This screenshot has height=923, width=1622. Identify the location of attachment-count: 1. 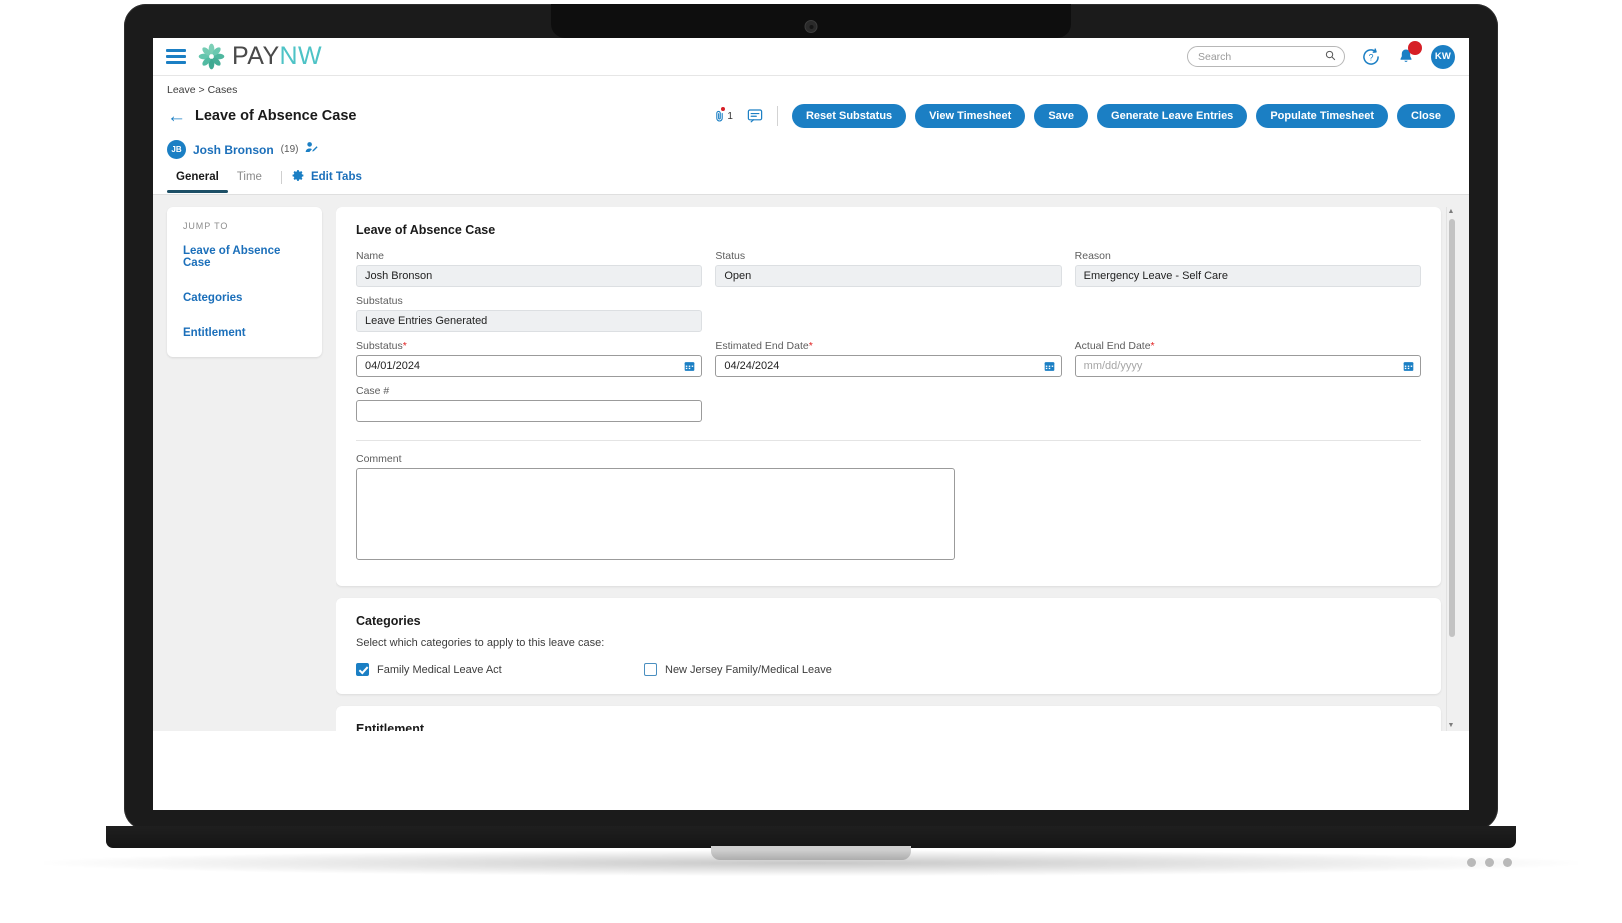
(730, 116).